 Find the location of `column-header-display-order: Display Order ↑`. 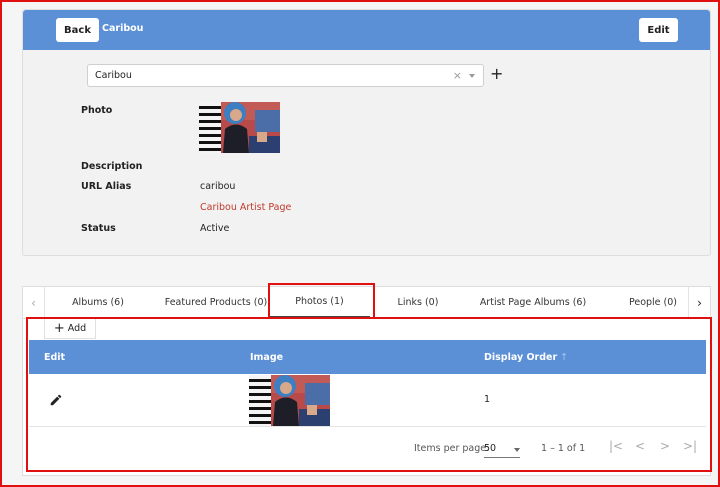

column-header-display-order: Display Order ↑ is located at coordinates (526, 357).